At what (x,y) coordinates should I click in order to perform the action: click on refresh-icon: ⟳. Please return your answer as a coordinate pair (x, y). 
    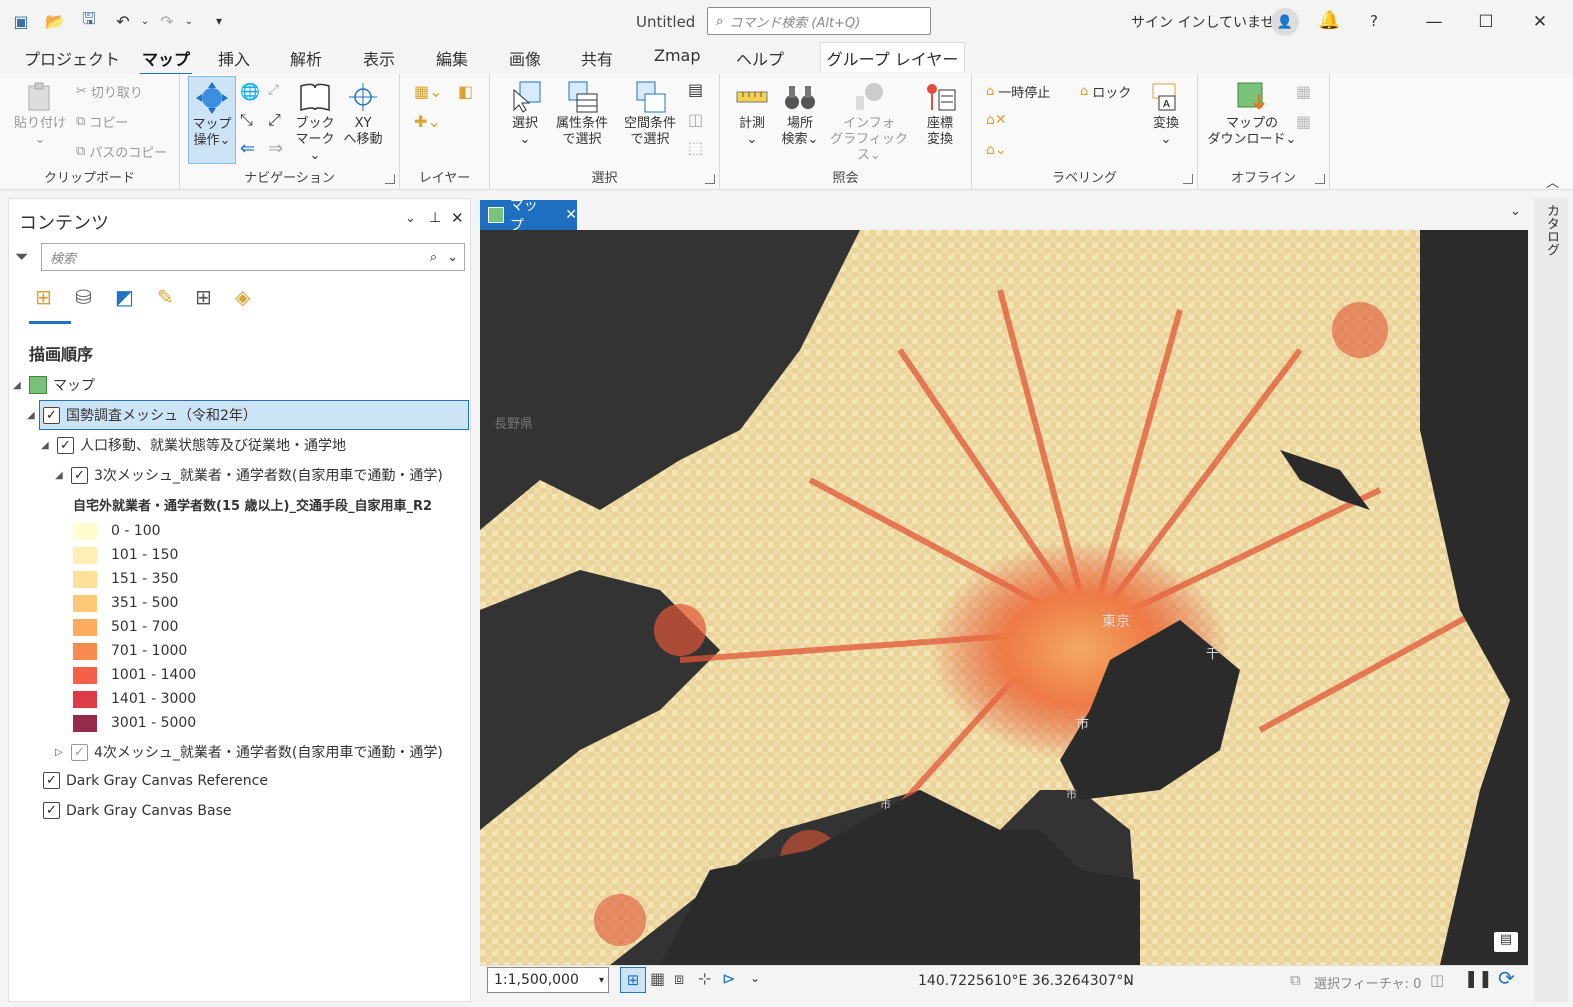
    Looking at the image, I should click on (1506, 978).